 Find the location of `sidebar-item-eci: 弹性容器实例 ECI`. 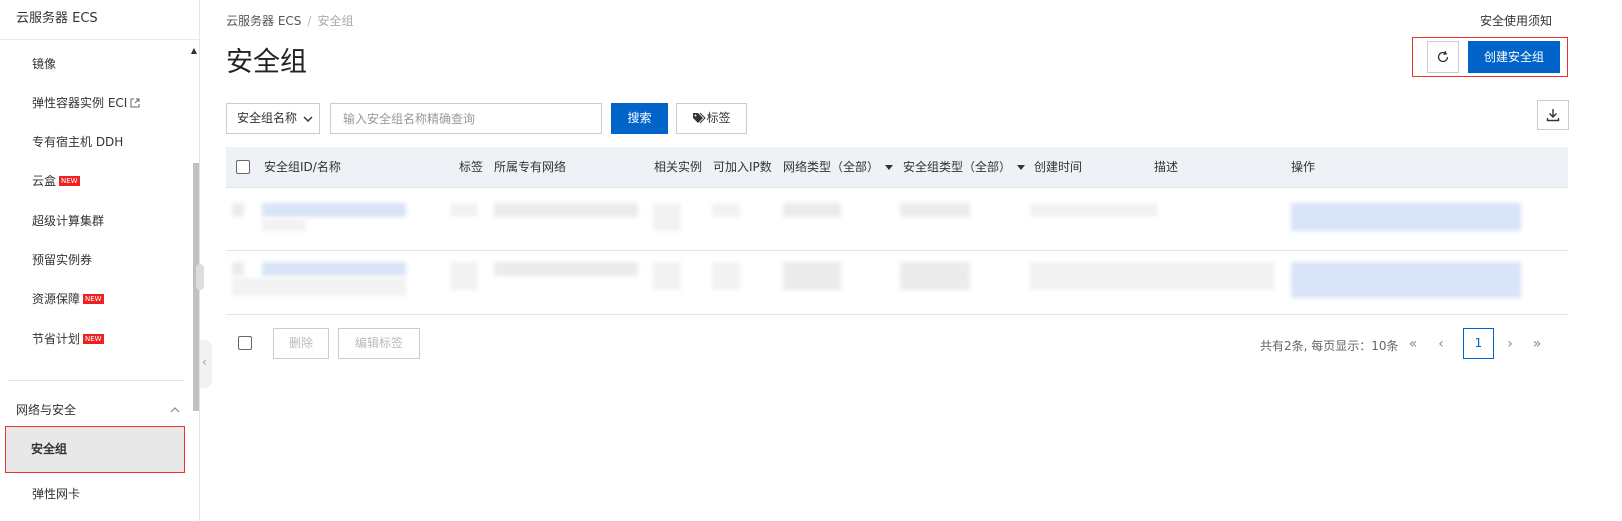

sidebar-item-eci: 弹性容器实例 ECI is located at coordinates (96, 103).